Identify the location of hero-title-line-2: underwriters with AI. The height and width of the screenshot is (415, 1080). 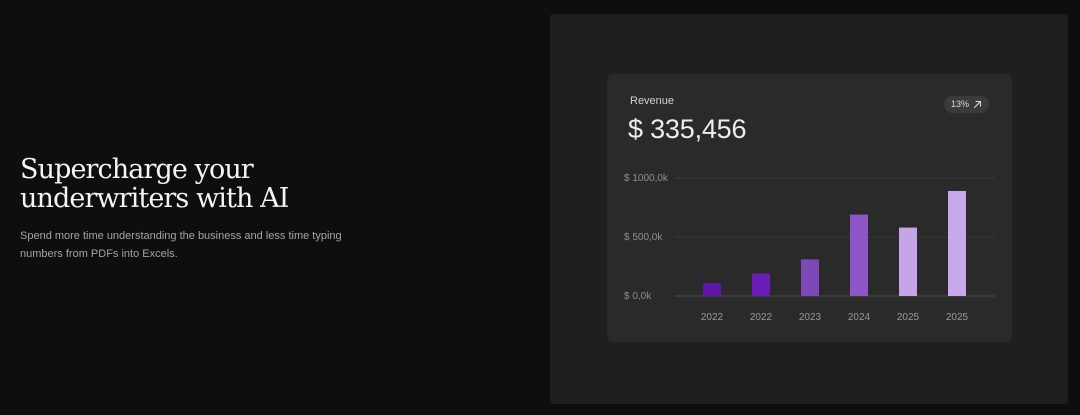
(154, 198).